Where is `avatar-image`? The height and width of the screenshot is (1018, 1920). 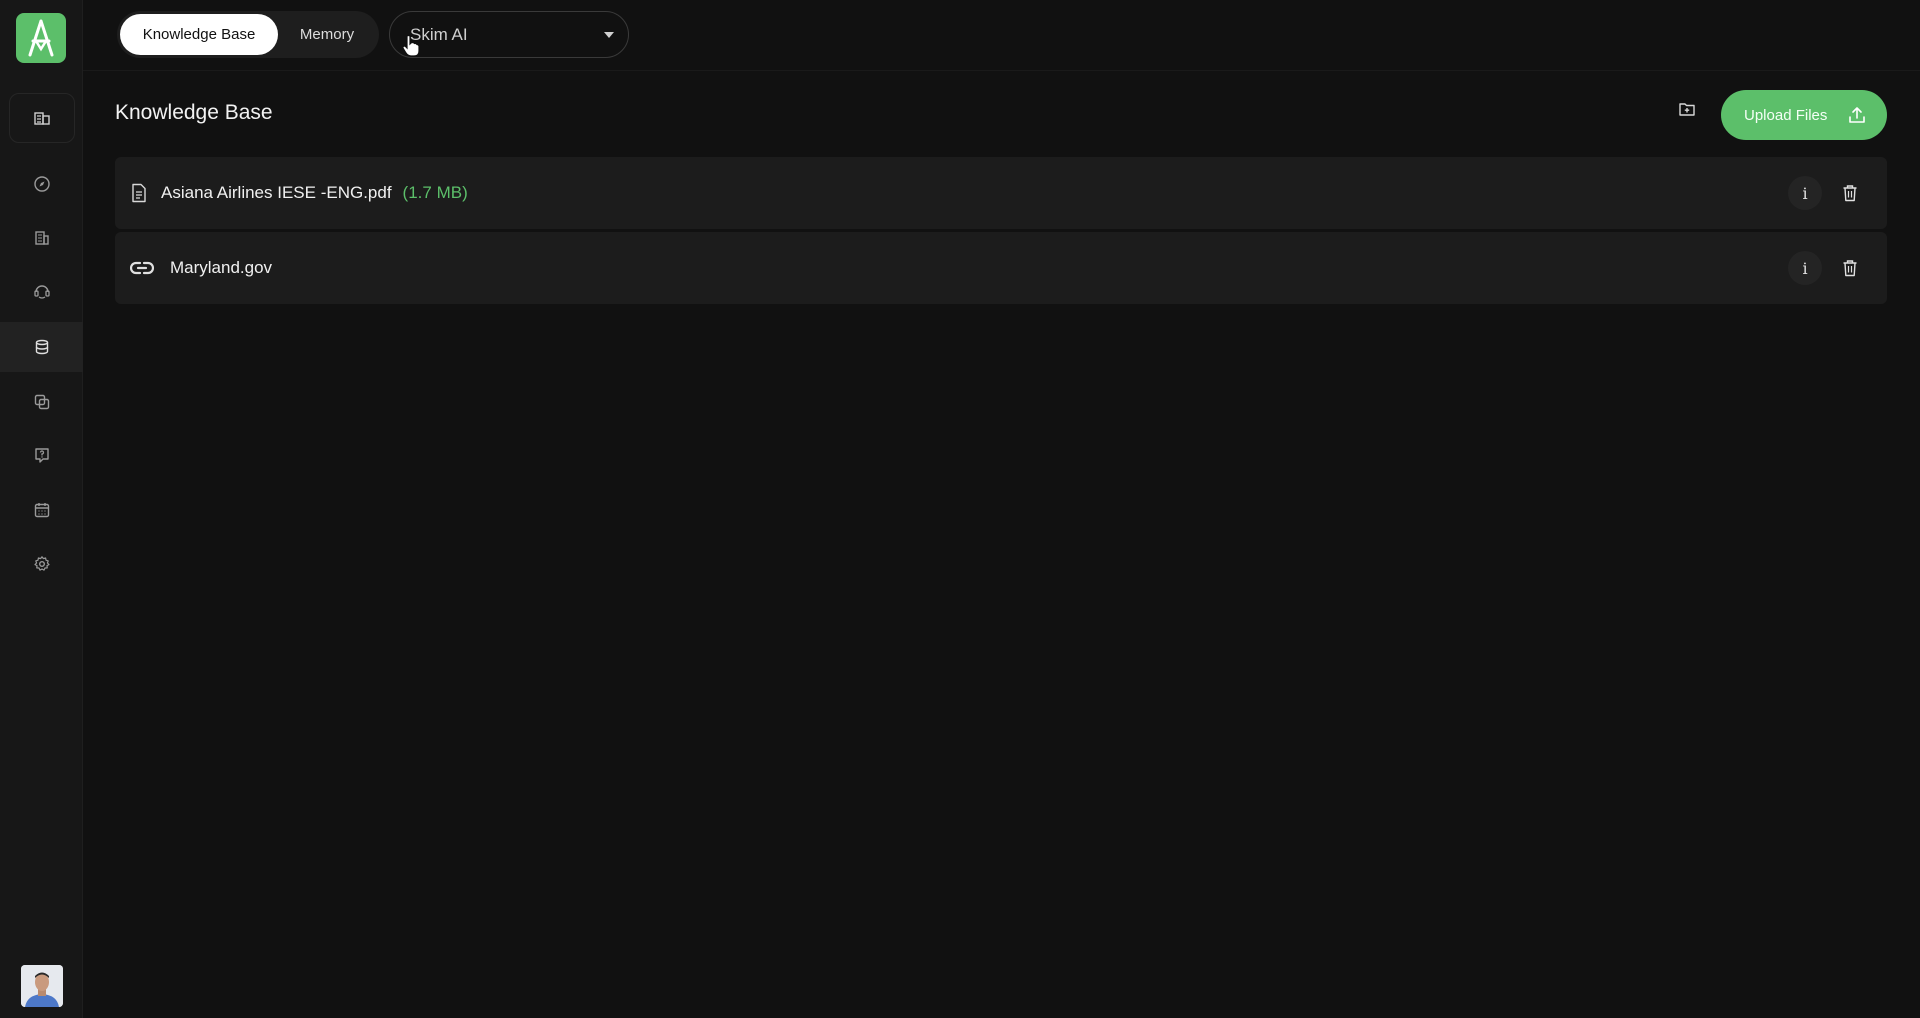
avatar-image is located at coordinates (42, 986).